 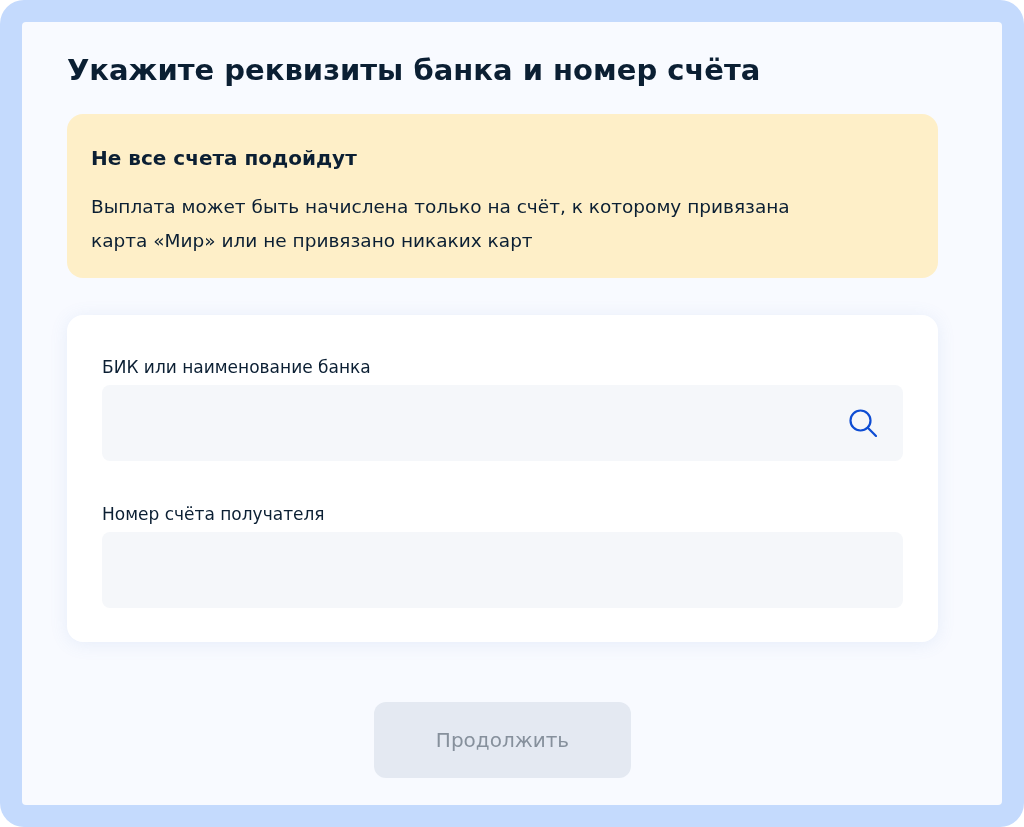 What do you see at coordinates (441, 224) in the screenshot?
I see `notice-text: Выплата может быть начислена только на счёт, к которому привязана карта «Мир» или не привязано никаких карт` at bounding box center [441, 224].